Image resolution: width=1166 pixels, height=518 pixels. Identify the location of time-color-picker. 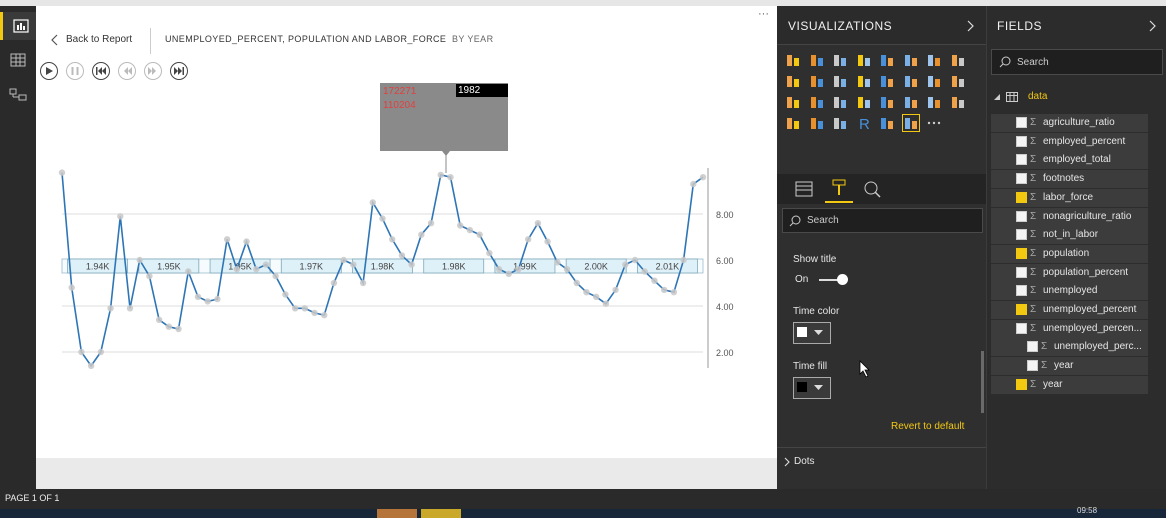
(812, 333).